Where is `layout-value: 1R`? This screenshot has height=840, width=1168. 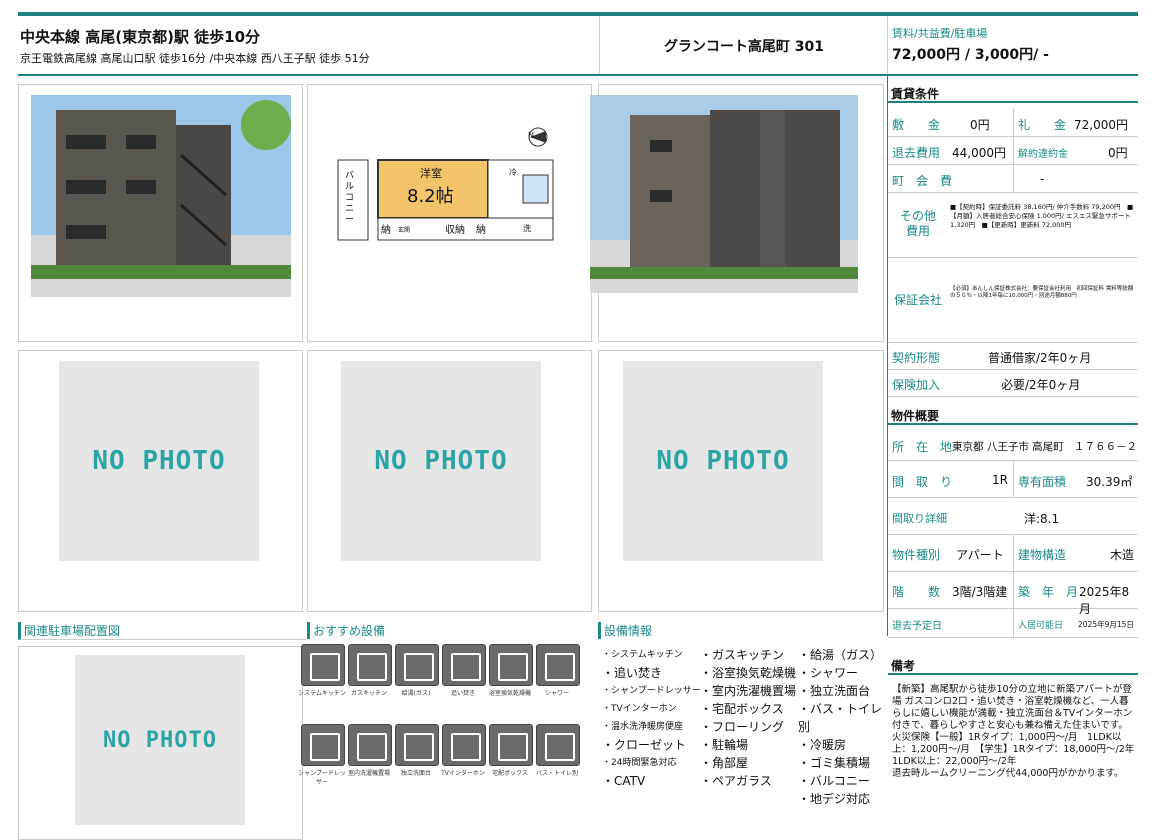
layout-value: 1R is located at coordinates (1000, 480).